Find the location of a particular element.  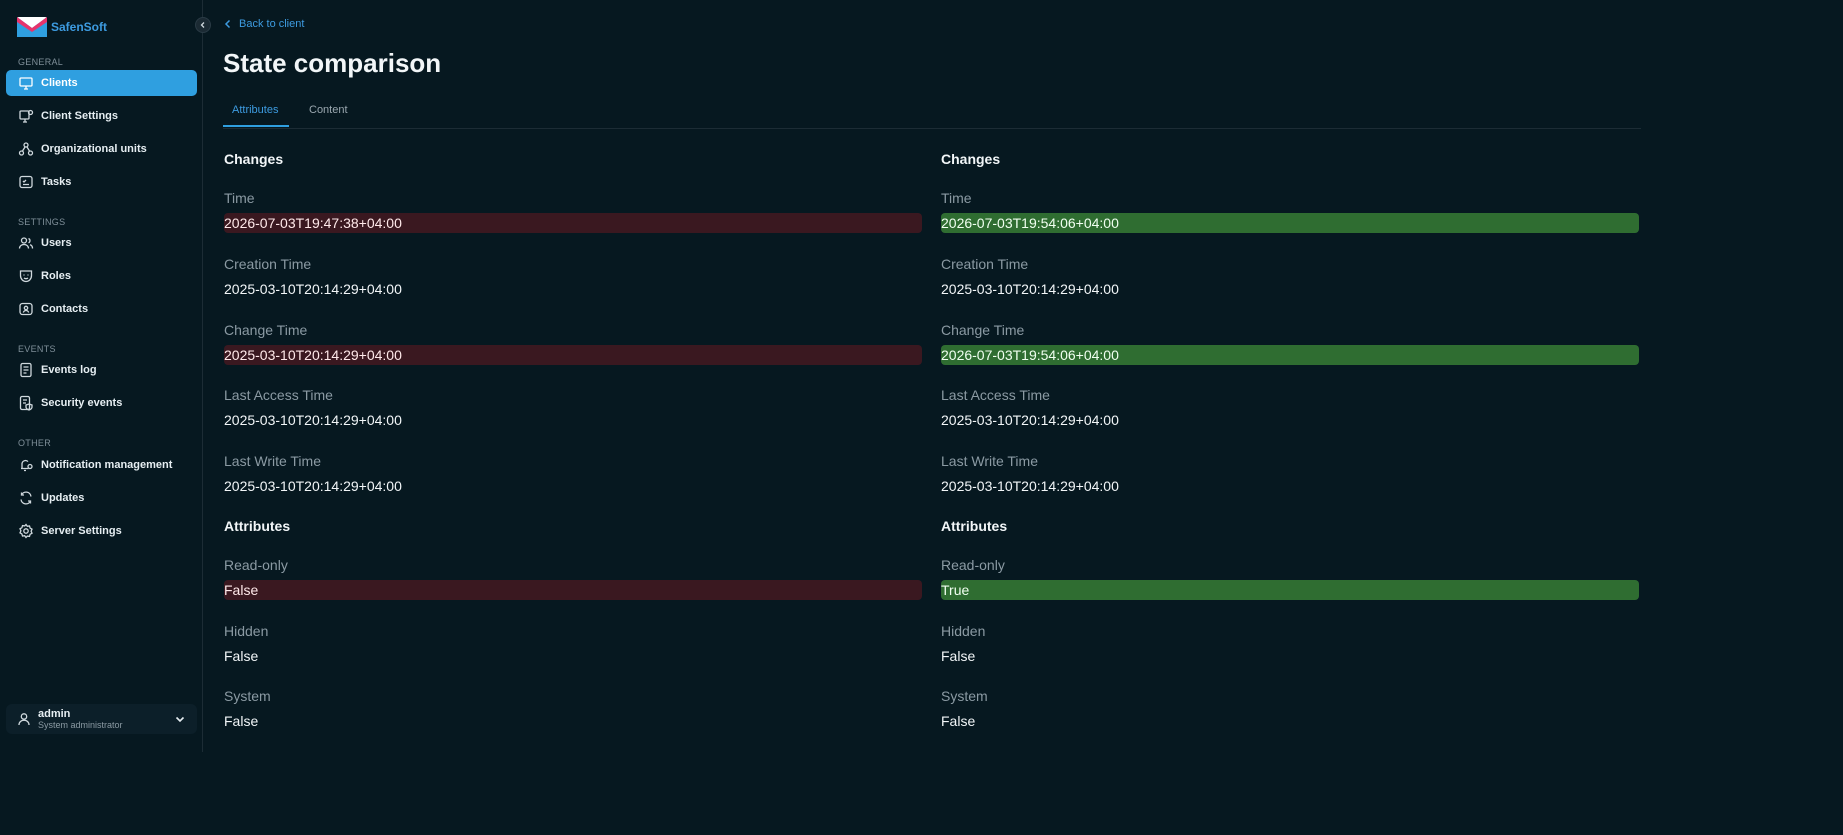

mask-icon is located at coordinates (26, 276).